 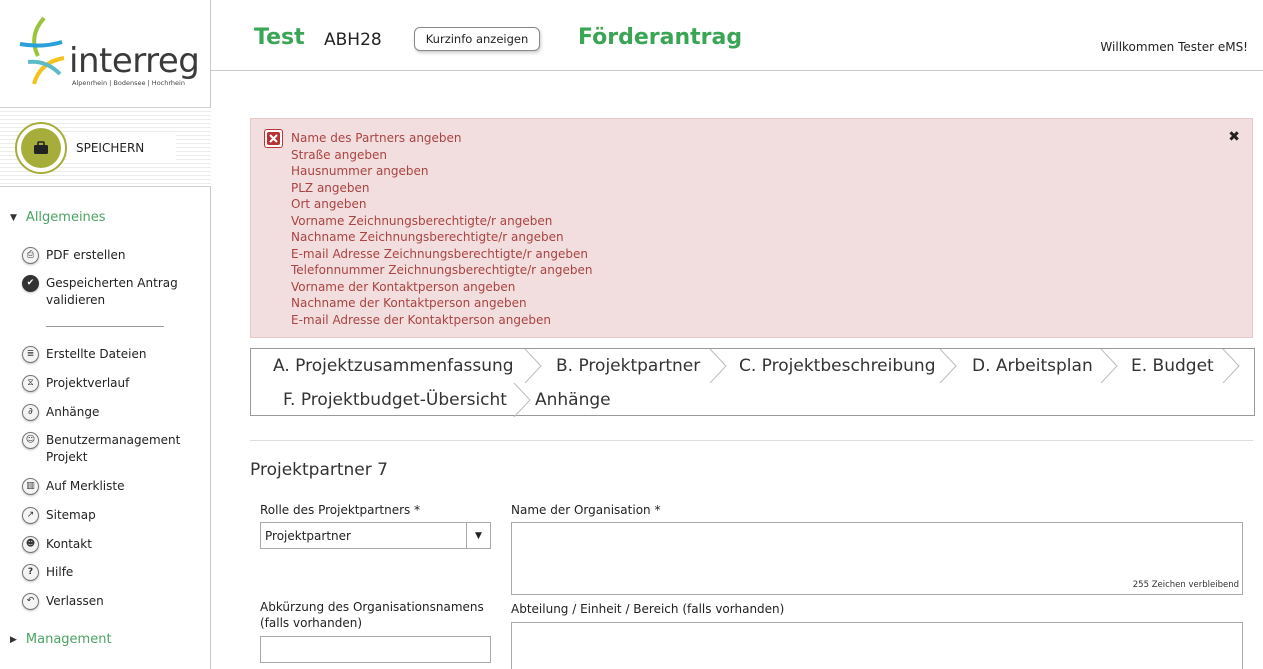 I want to click on external-link-icon: ↗, so click(x=30, y=515).